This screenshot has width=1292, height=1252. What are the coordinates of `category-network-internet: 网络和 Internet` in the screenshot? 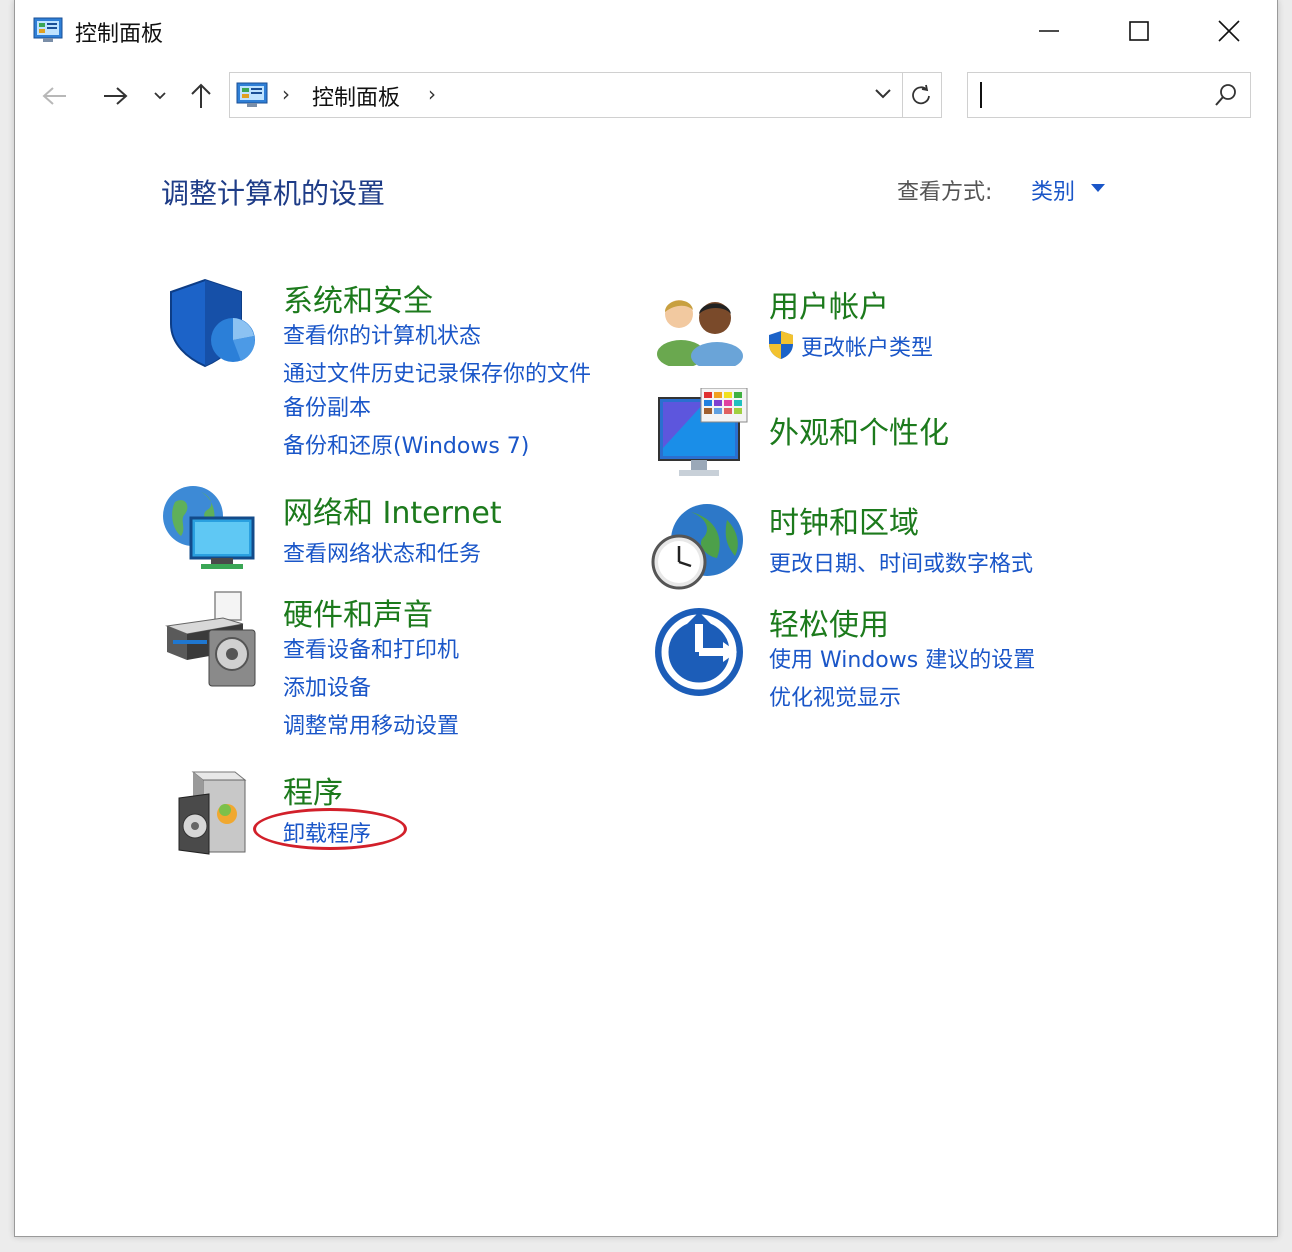 It's located at (392, 510).